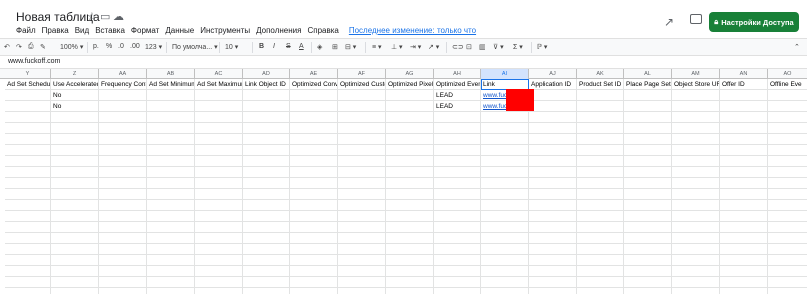 This screenshot has width=807, height=294. I want to click on cell: Ad Set Minimum, so click(171, 84).